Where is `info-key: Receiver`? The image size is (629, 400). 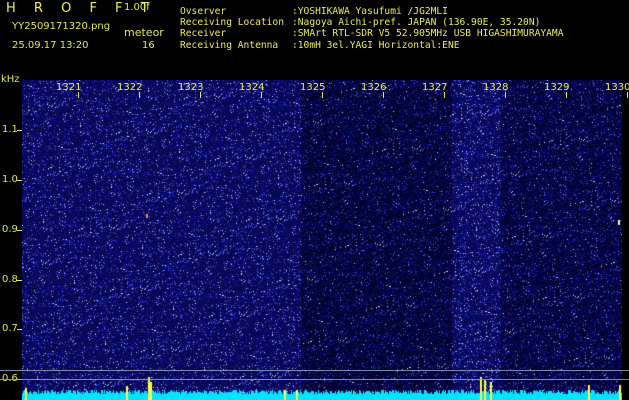 info-key: Receiver is located at coordinates (203, 34).